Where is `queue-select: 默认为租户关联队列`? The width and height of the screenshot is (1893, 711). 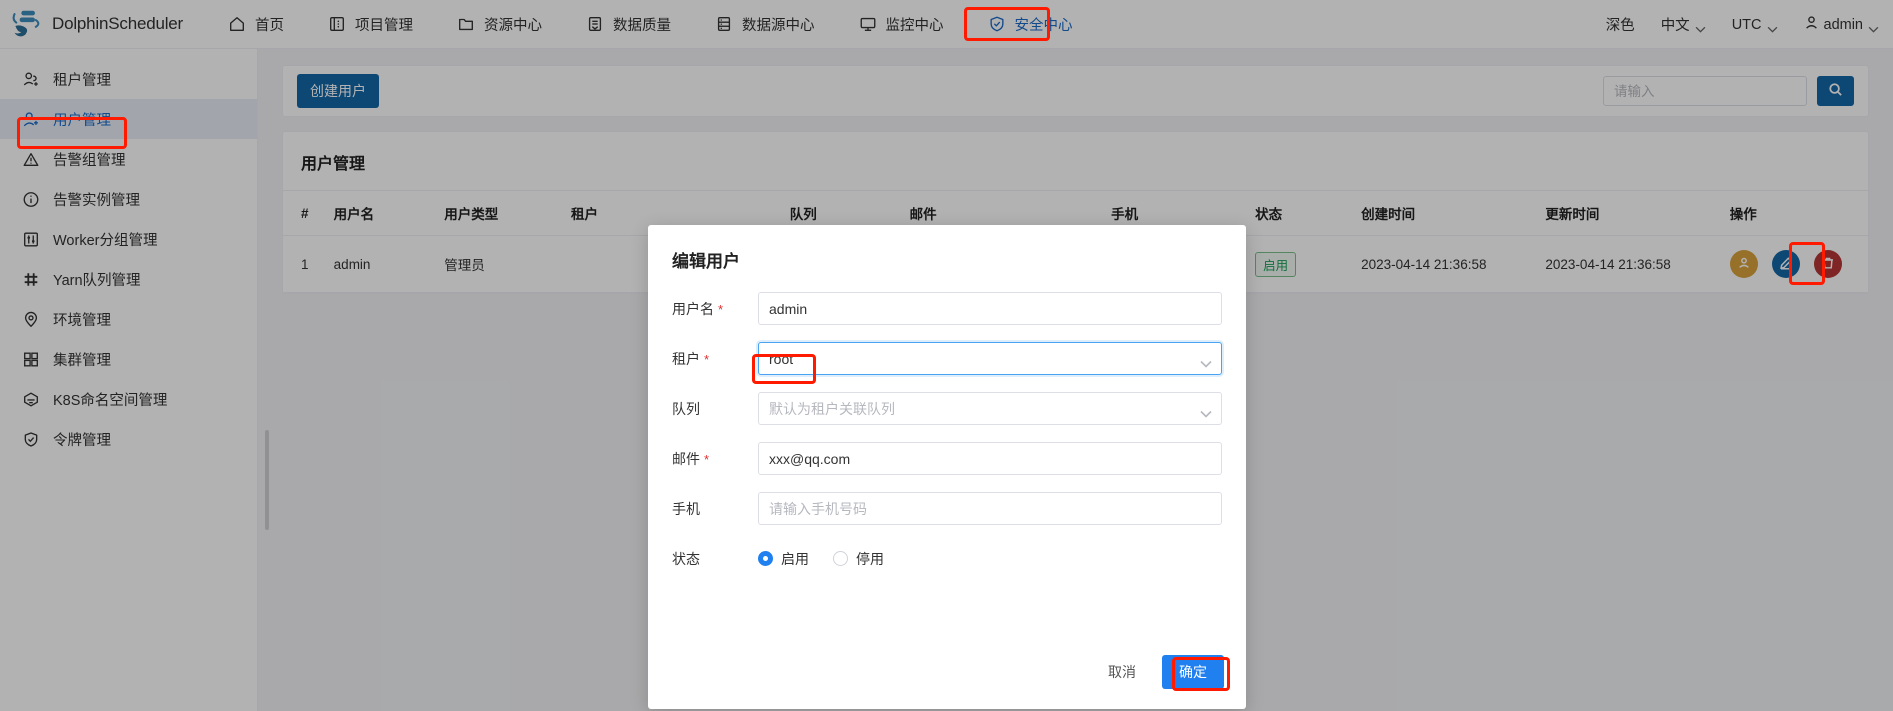
queue-select: 默认为租户关联队列 is located at coordinates (990, 408).